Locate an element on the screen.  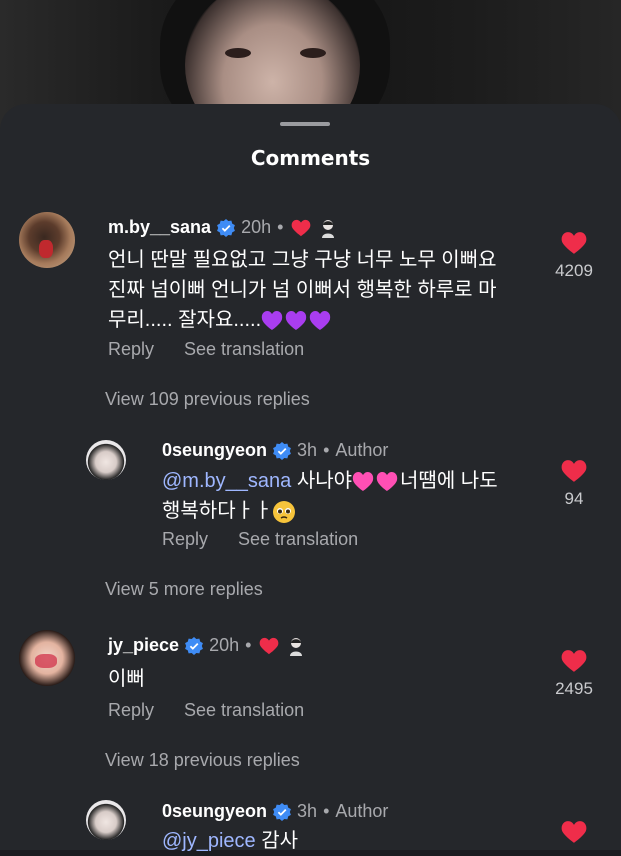
pink-hearts-icon is located at coordinates (375, 481).